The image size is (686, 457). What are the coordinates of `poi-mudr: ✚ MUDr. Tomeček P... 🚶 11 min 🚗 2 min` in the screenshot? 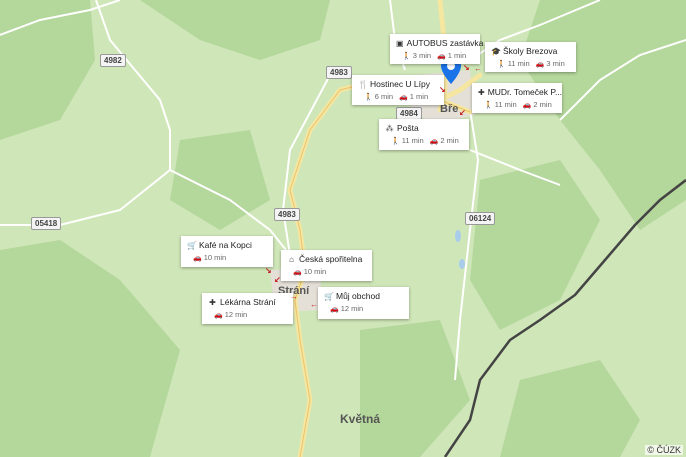 It's located at (517, 98).